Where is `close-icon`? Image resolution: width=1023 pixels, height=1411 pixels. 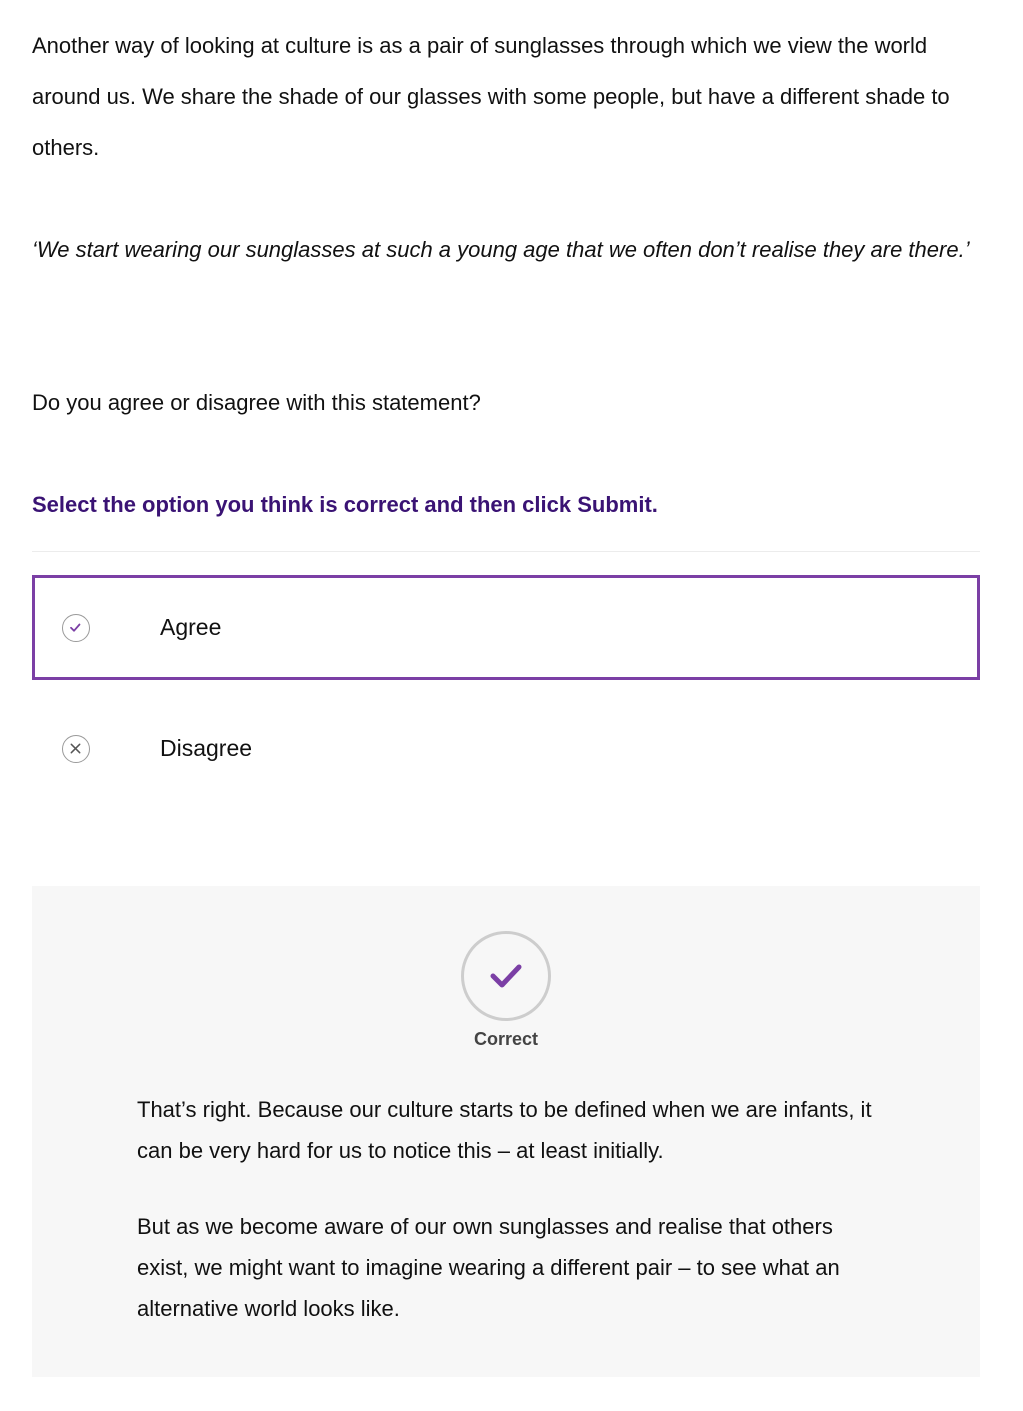 close-icon is located at coordinates (76, 749).